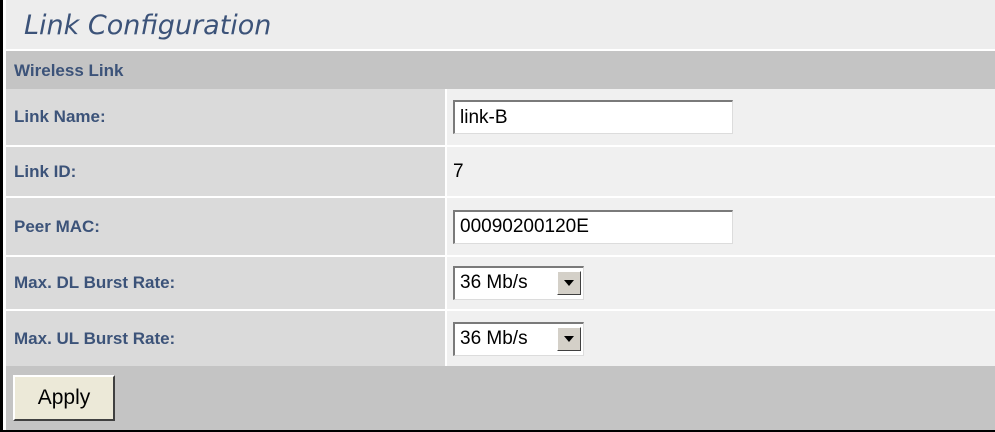 This screenshot has height=432, width=995. I want to click on max-dl-burst-rate-select: 36 Mb/s, so click(518, 283).